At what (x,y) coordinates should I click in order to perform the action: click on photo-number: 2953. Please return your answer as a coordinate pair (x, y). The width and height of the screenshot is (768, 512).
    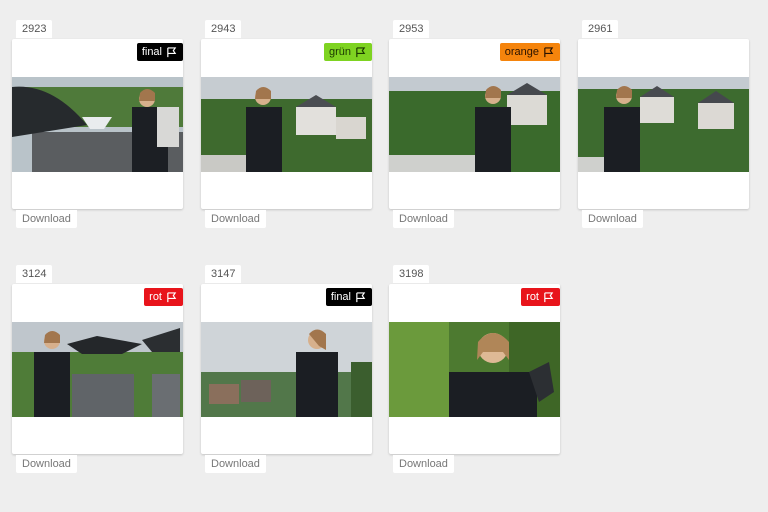
    Looking at the image, I should click on (411, 29).